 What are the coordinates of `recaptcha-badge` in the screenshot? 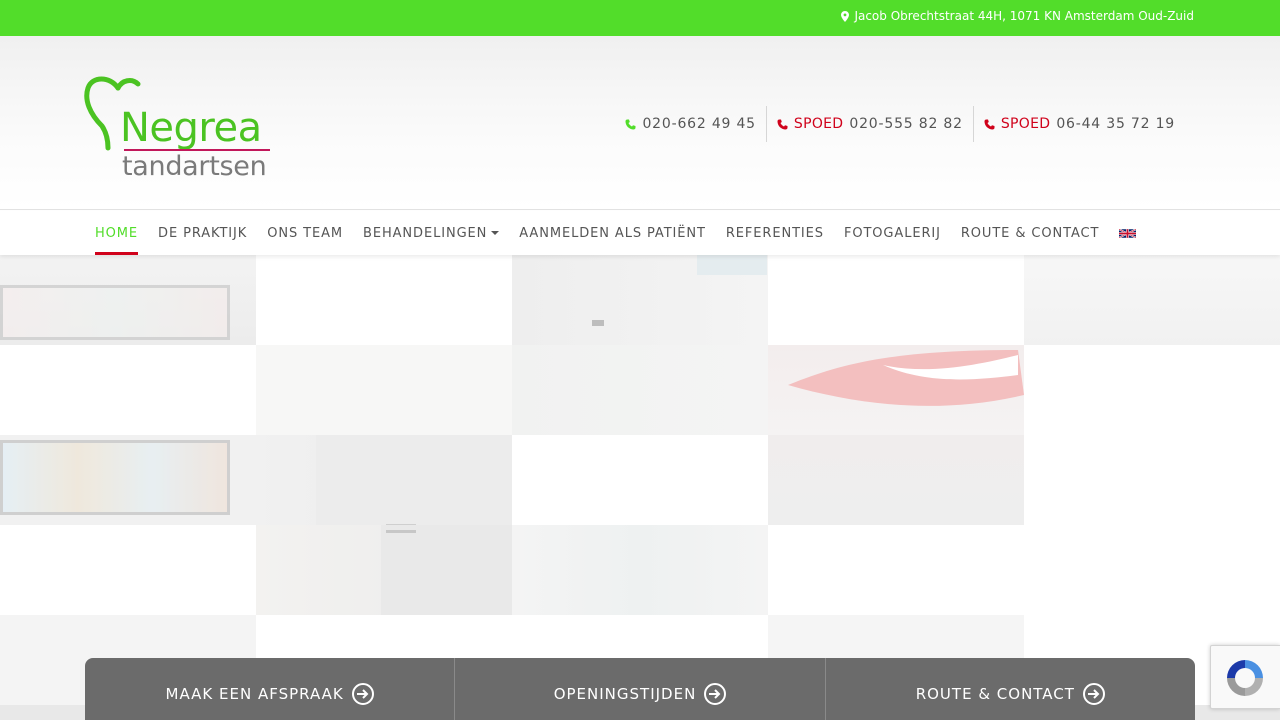 It's located at (1245, 677).